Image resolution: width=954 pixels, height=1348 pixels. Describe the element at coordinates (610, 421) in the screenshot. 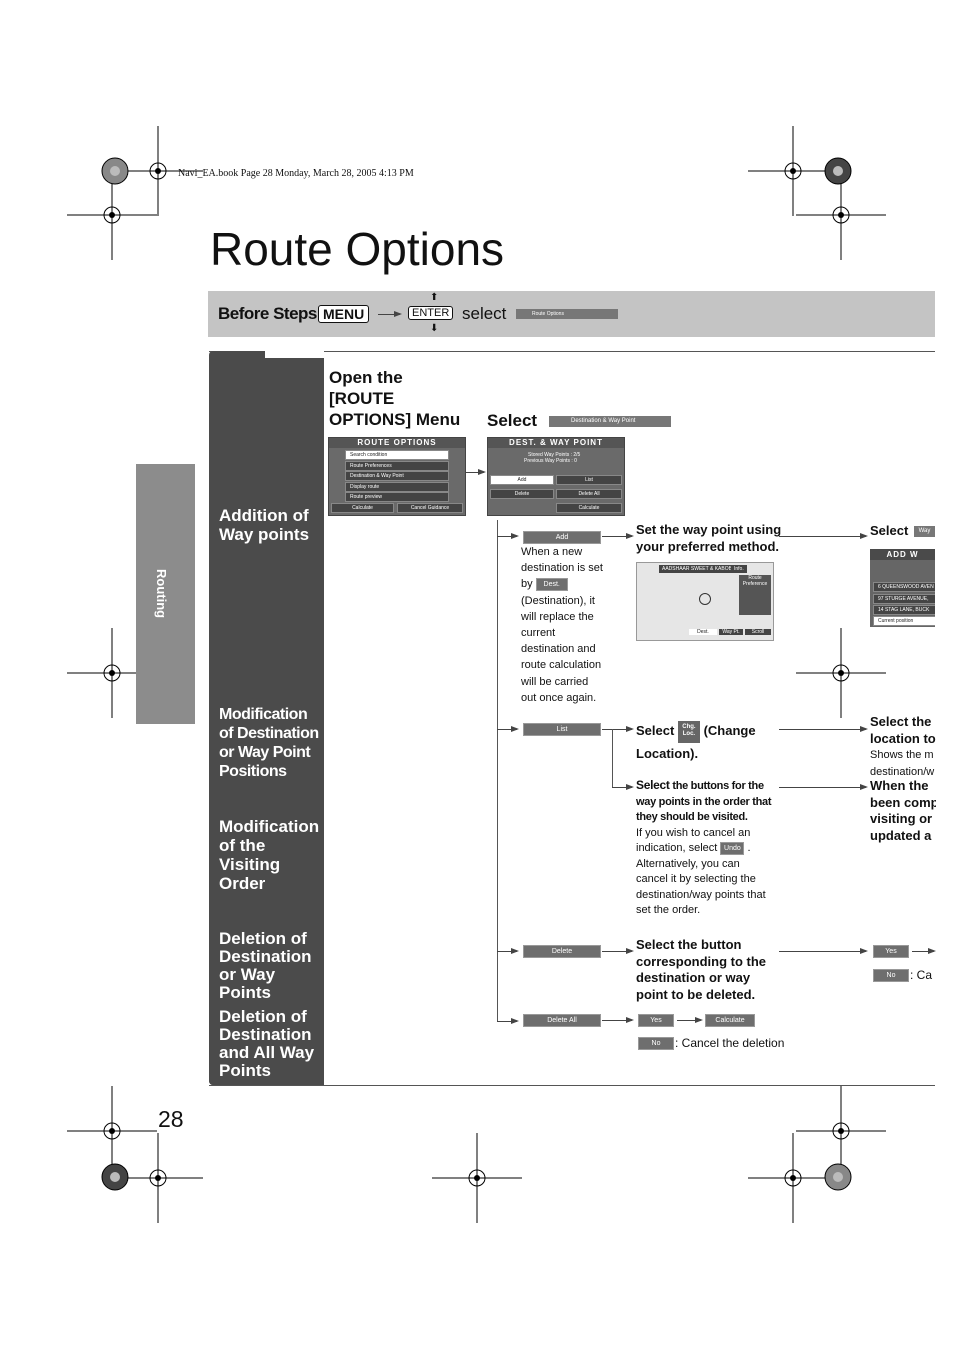

I see `dest-waypoint-button: Destination & Way Point` at that location.